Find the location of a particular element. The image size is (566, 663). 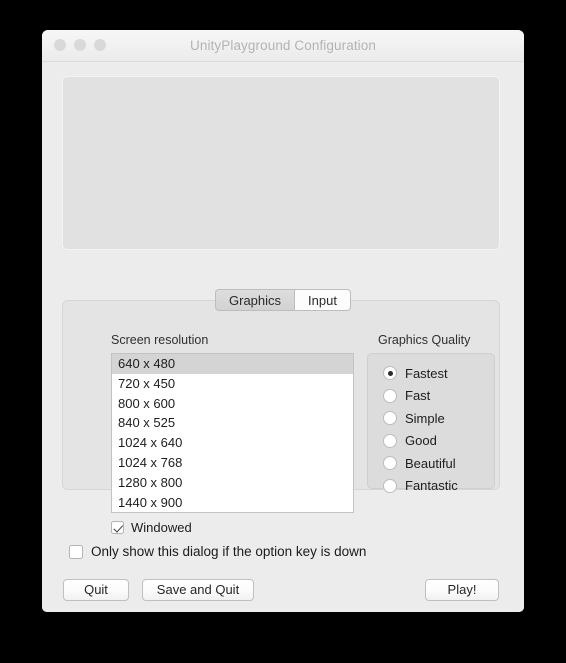

screen-resolution-label: Screen resolution is located at coordinates (160, 340).